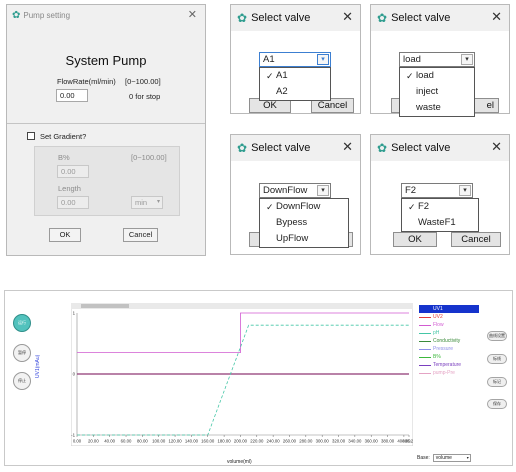 This screenshot has width=516, height=472. Describe the element at coordinates (449, 357) in the screenshot. I see `legend-item: B%` at that location.